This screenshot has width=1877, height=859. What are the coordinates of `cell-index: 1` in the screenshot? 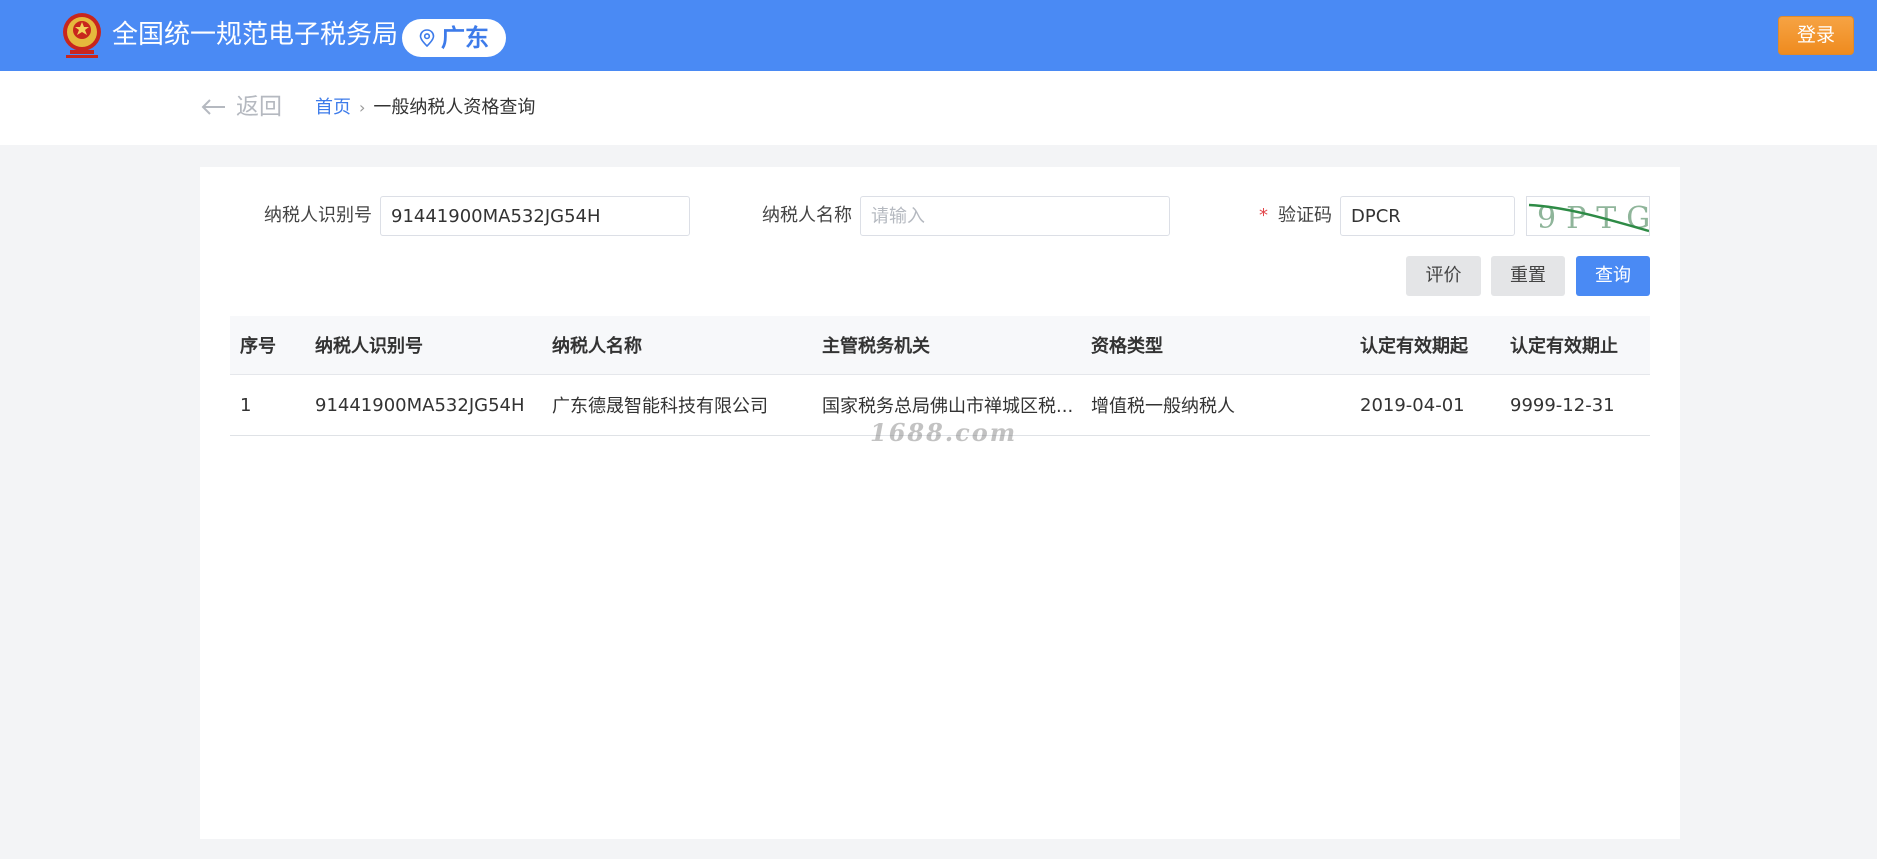 It's located at (246, 405).